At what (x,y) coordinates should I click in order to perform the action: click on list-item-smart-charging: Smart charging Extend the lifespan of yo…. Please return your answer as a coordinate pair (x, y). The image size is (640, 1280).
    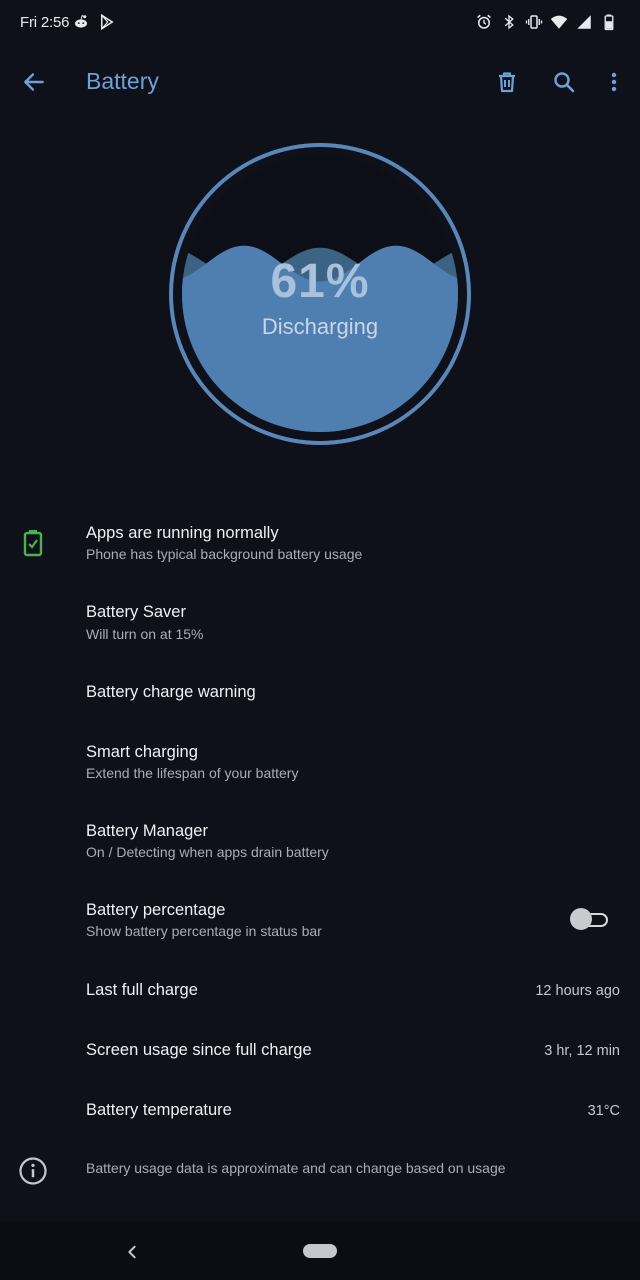
    Looking at the image, I should click on (320, 770).